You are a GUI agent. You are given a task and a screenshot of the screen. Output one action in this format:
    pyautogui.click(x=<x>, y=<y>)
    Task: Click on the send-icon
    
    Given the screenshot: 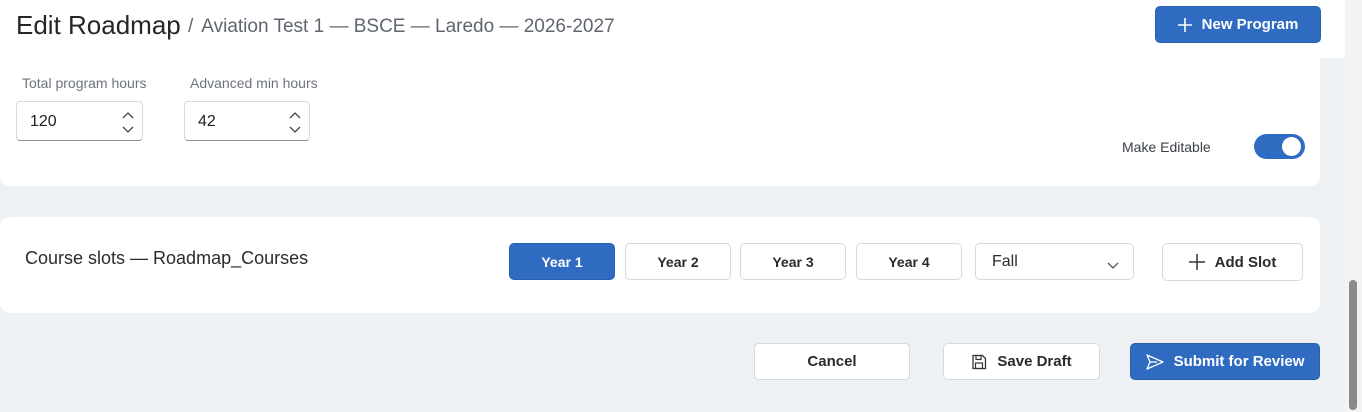 What is the action you would take?
    pyautogui.click(x=1154, y=361)
    